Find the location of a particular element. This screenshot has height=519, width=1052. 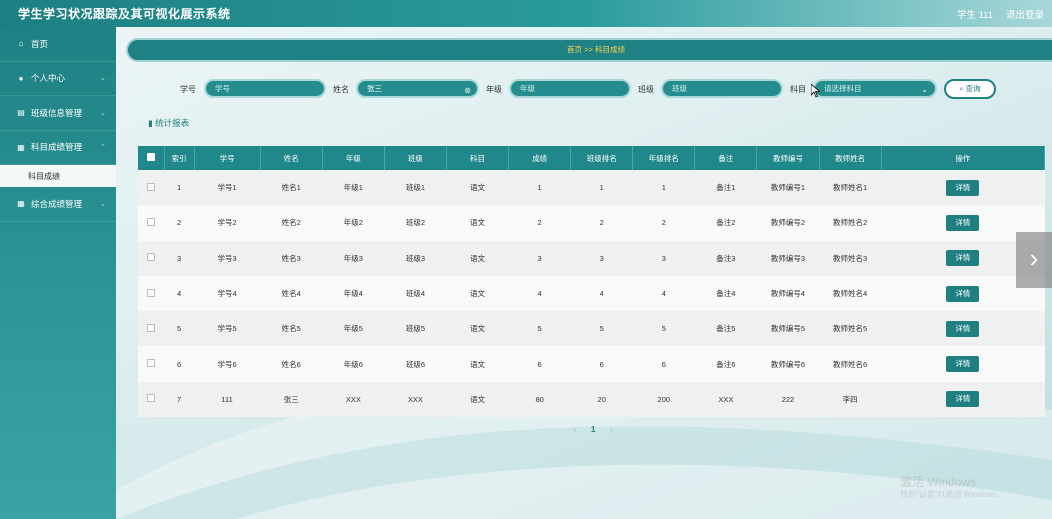

cell: 教师姓名5 is located at coordinates (850, 329).